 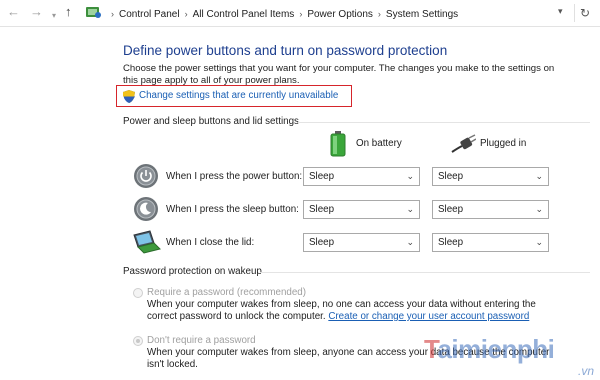 What do you see at coordinates (584, 13) in the screenshot?
I see `refresh-icon: ↻` at bounding box center [584, 13].